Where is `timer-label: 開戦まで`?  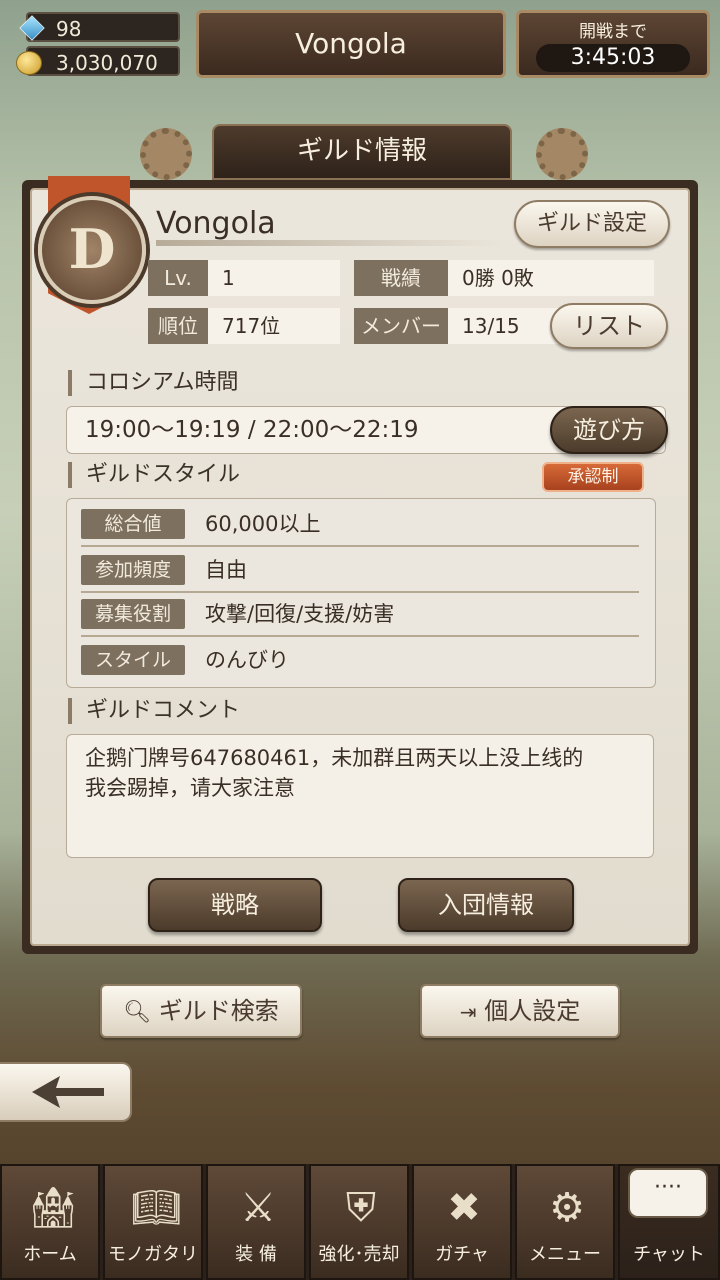 timer-label: 開戦まで is located at coordinates (613, 32).